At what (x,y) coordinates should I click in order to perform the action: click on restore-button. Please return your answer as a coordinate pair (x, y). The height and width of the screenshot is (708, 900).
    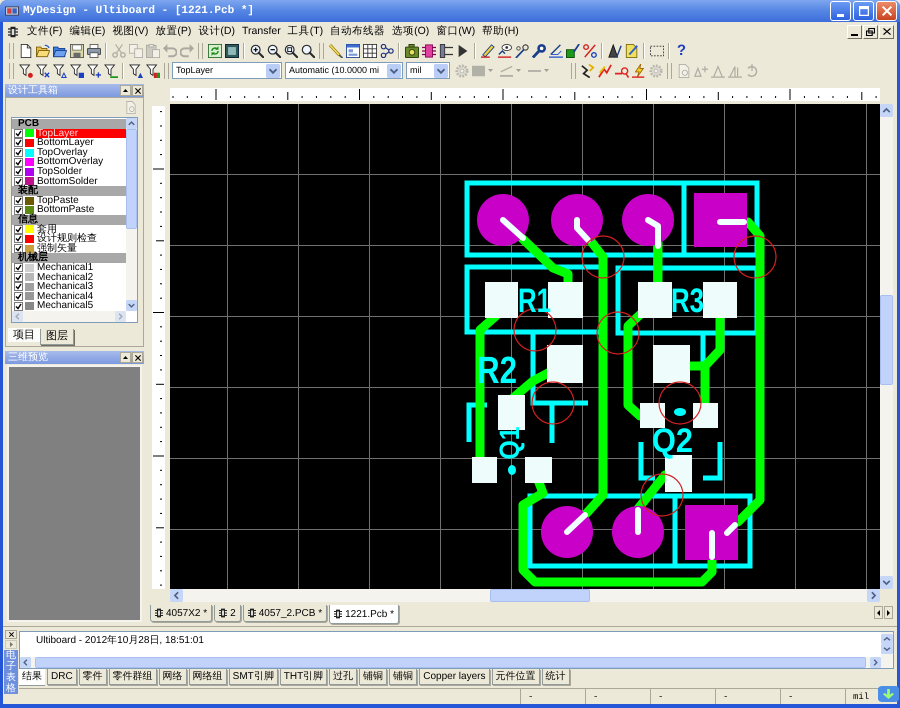
    Looking at the image, I should click on (870, 31).